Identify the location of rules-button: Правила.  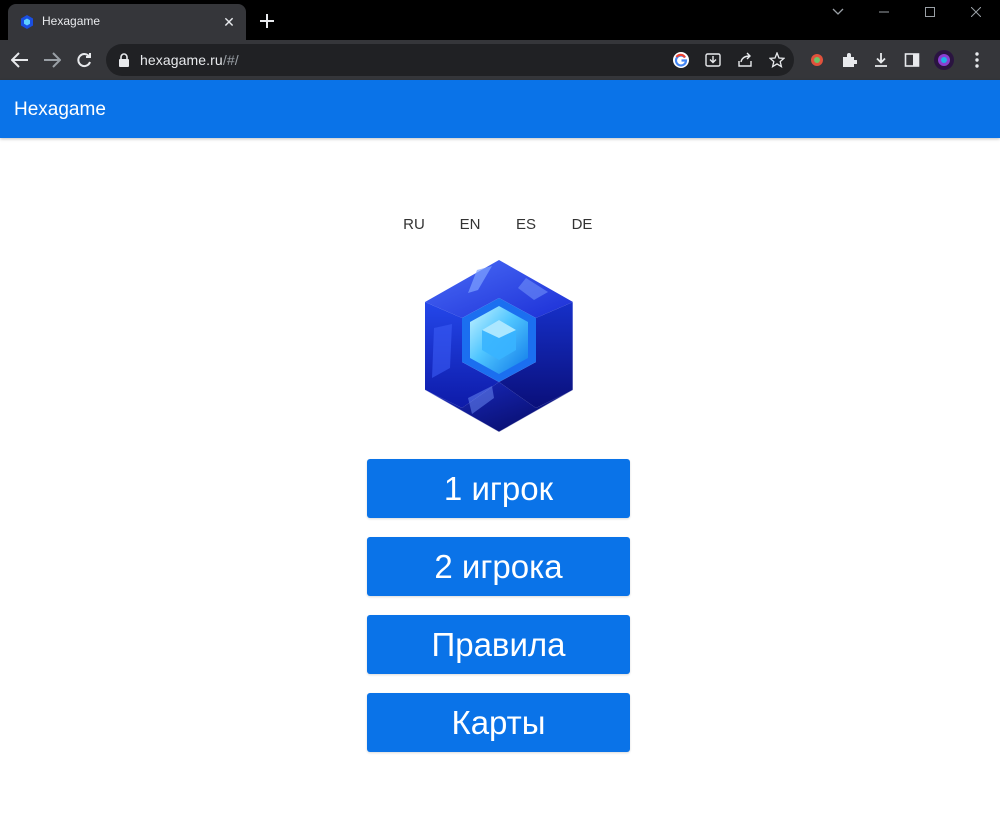
(498, 644).